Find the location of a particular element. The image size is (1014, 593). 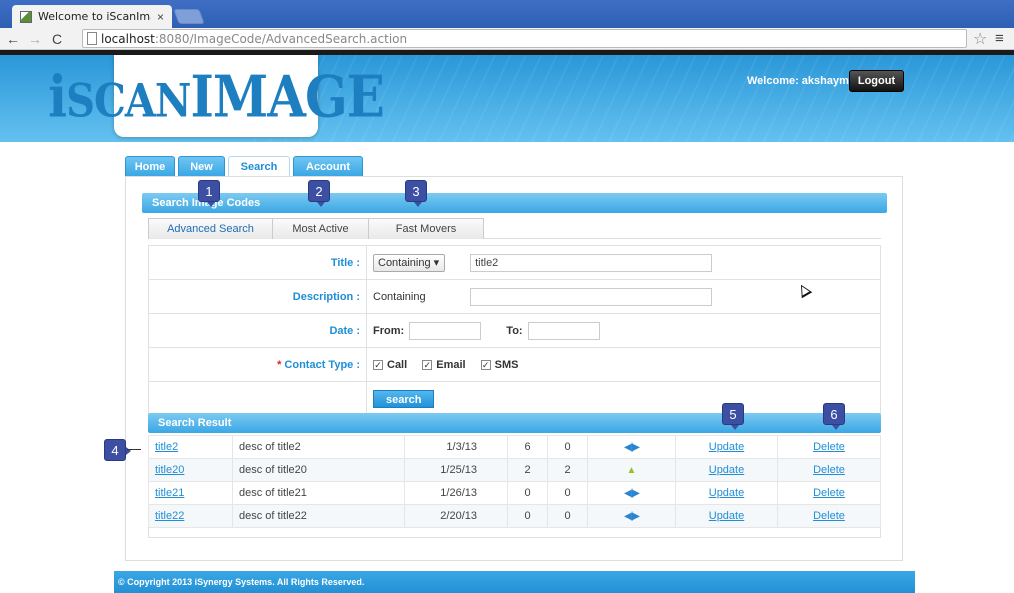

logo: iSCANIMAGE is located at coordinates (216, 96).